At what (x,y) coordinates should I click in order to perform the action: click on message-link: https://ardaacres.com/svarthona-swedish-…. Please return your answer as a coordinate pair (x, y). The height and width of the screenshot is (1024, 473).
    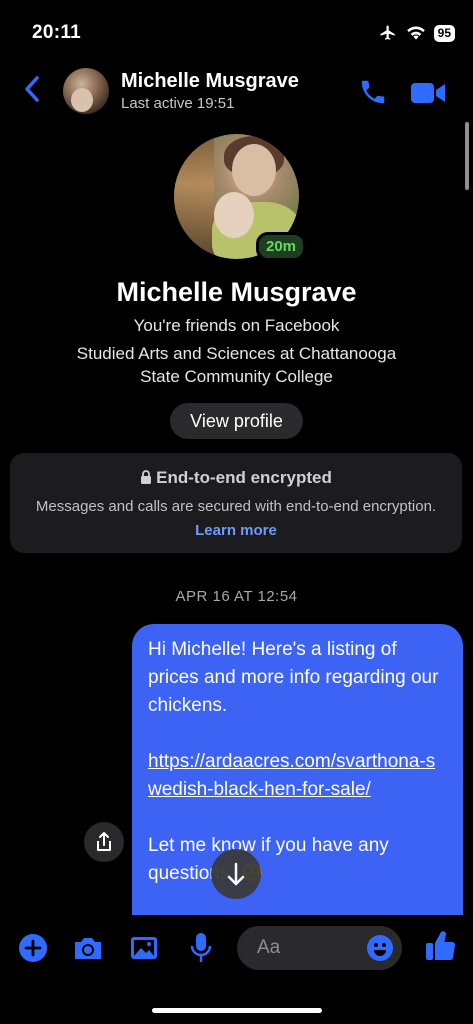
    Looking at the image, I should click on (291, 775).